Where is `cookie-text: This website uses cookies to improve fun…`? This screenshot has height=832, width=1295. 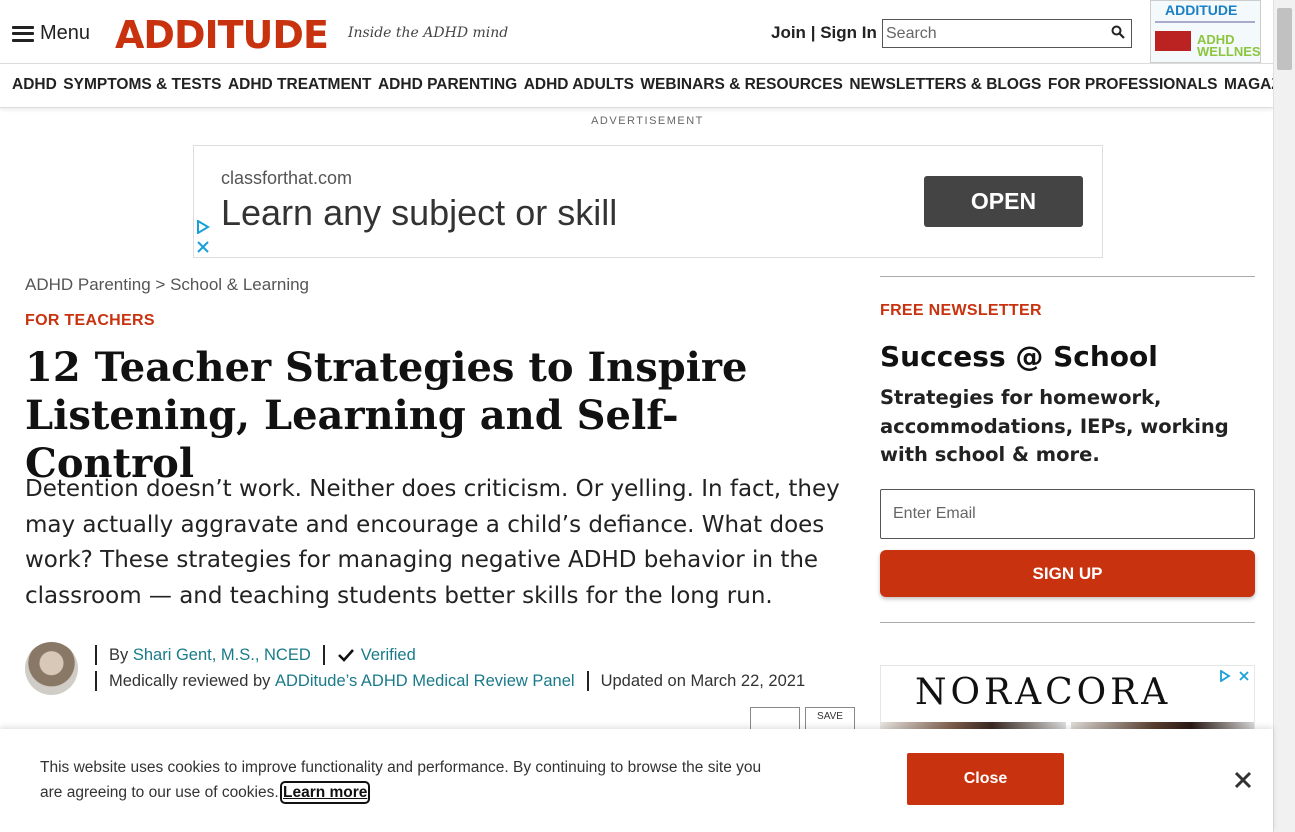
cookie-text: This website uses cookies to improve fun… is located at coordinates (401, 780).